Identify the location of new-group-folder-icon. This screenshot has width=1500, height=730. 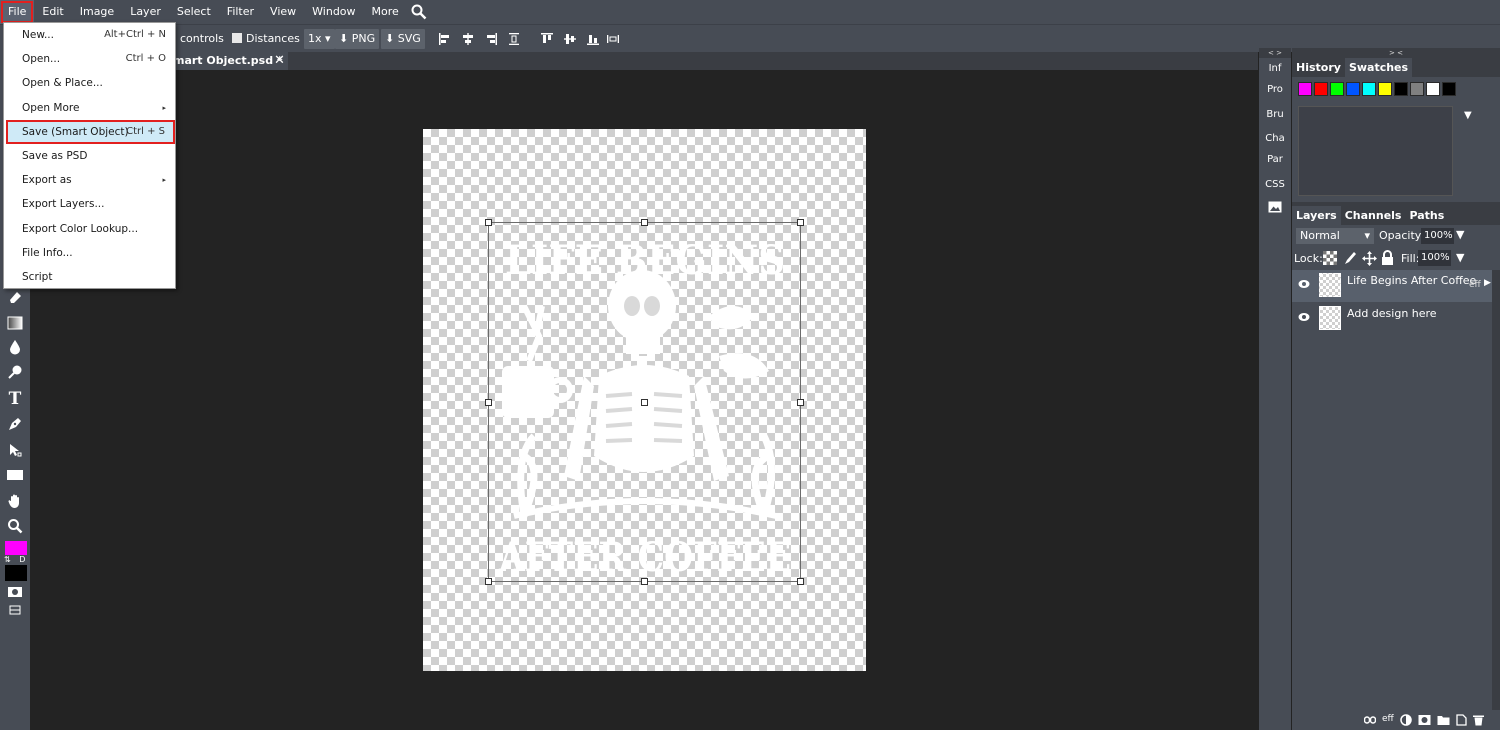
(1443, 720).